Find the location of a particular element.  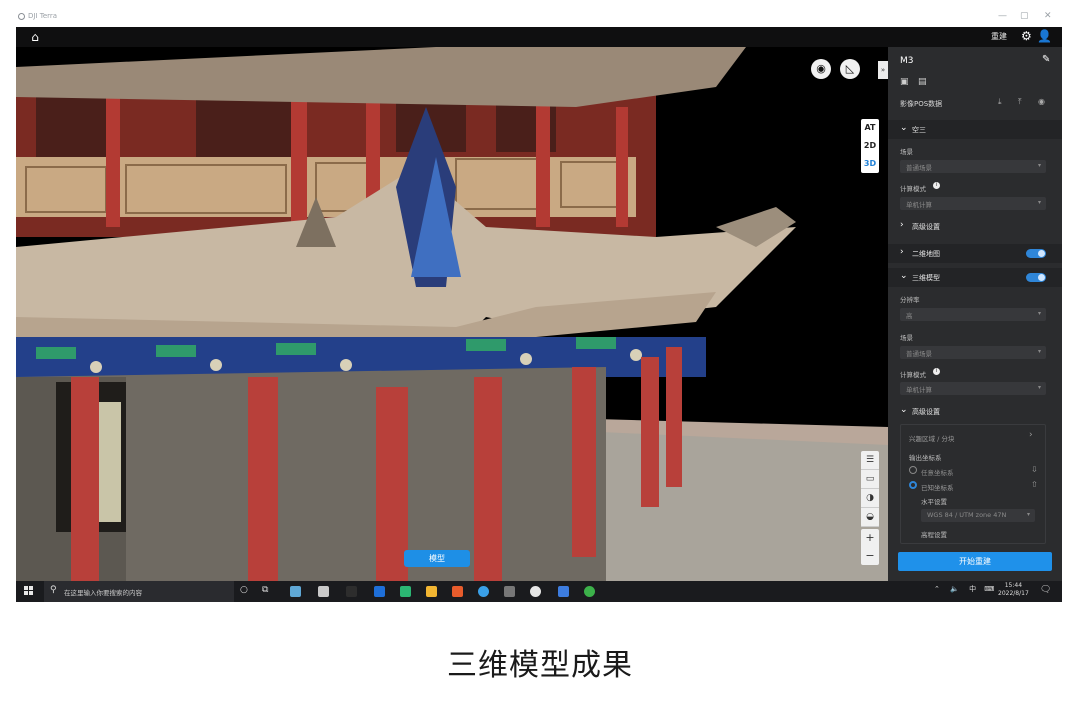

figure-caption: 三维模型成果 is located at coordinates (540, 665).